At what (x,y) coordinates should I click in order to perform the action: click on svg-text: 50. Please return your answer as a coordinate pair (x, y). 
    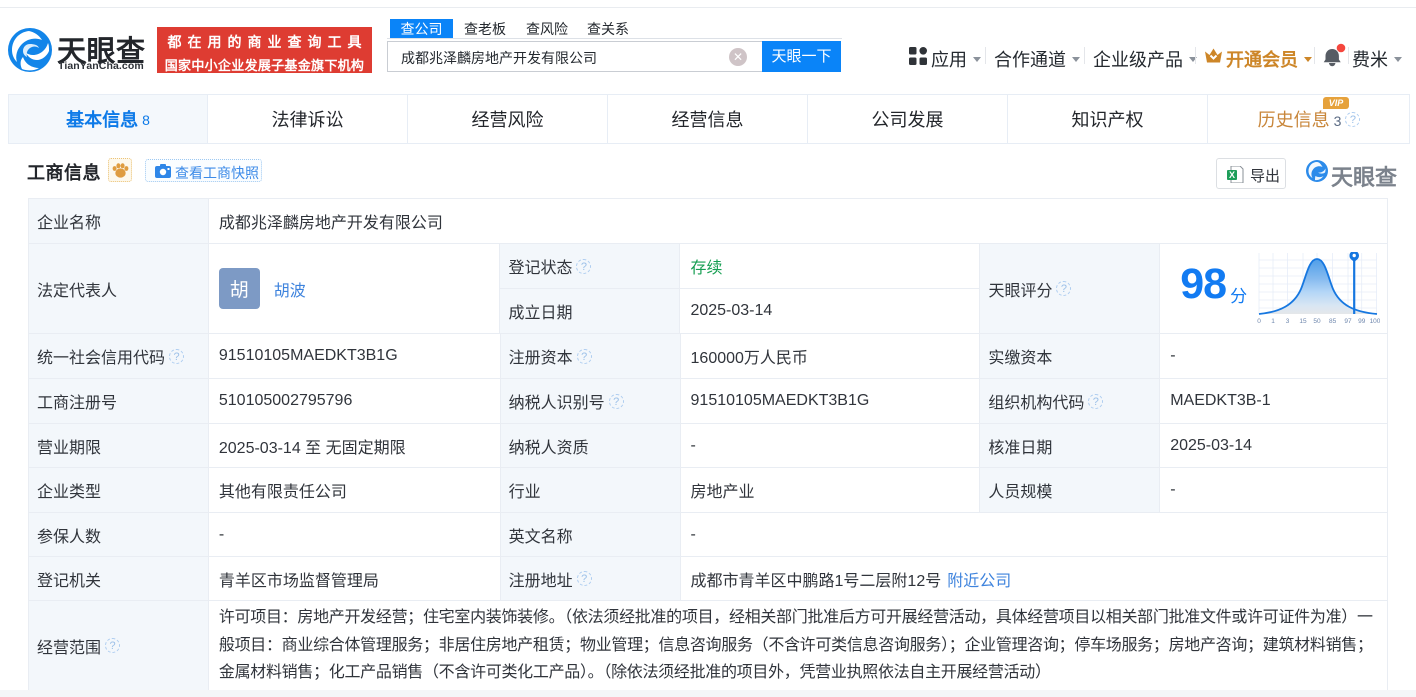
    Looking at the image, I should click on (1318, 321).